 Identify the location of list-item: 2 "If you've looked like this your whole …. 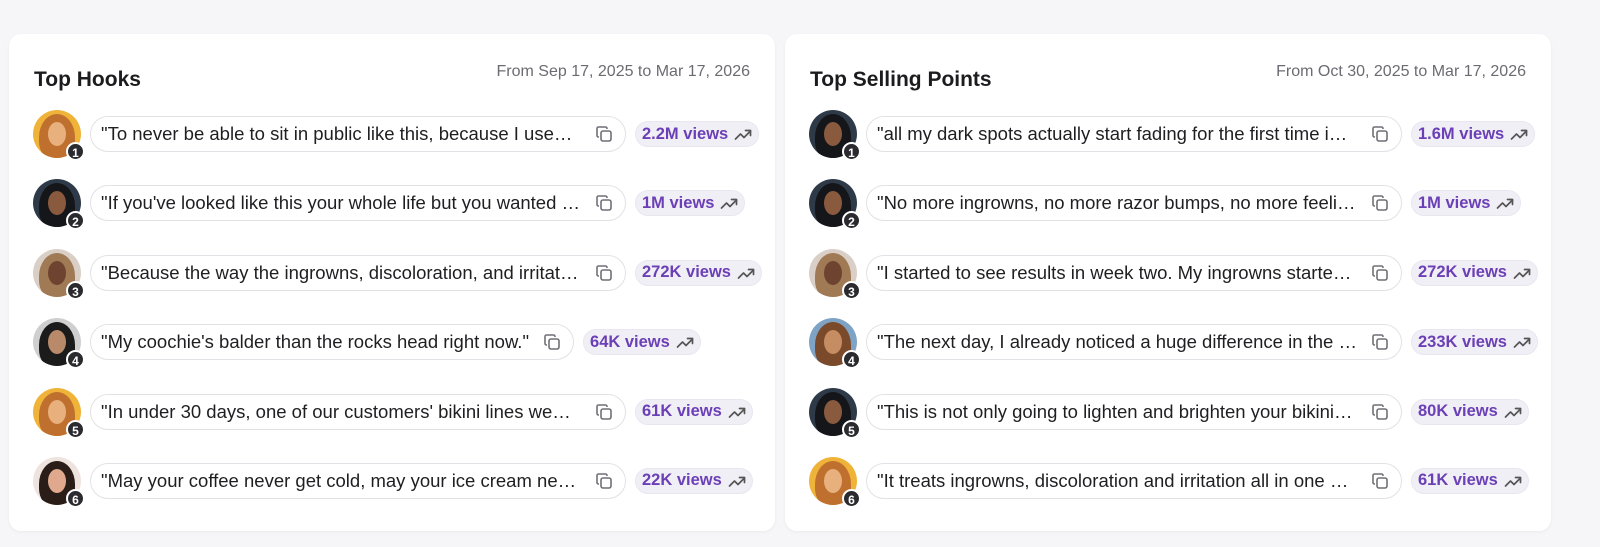
(391, 205).